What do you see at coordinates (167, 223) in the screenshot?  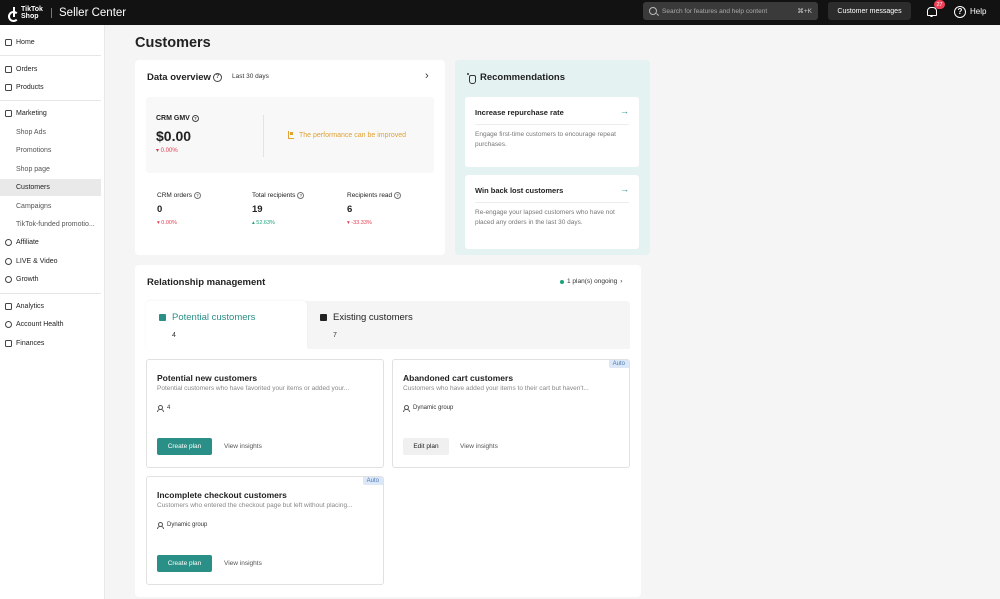 I see `metric-change: ▾ 0.00%` at bounding box center [167, 223].